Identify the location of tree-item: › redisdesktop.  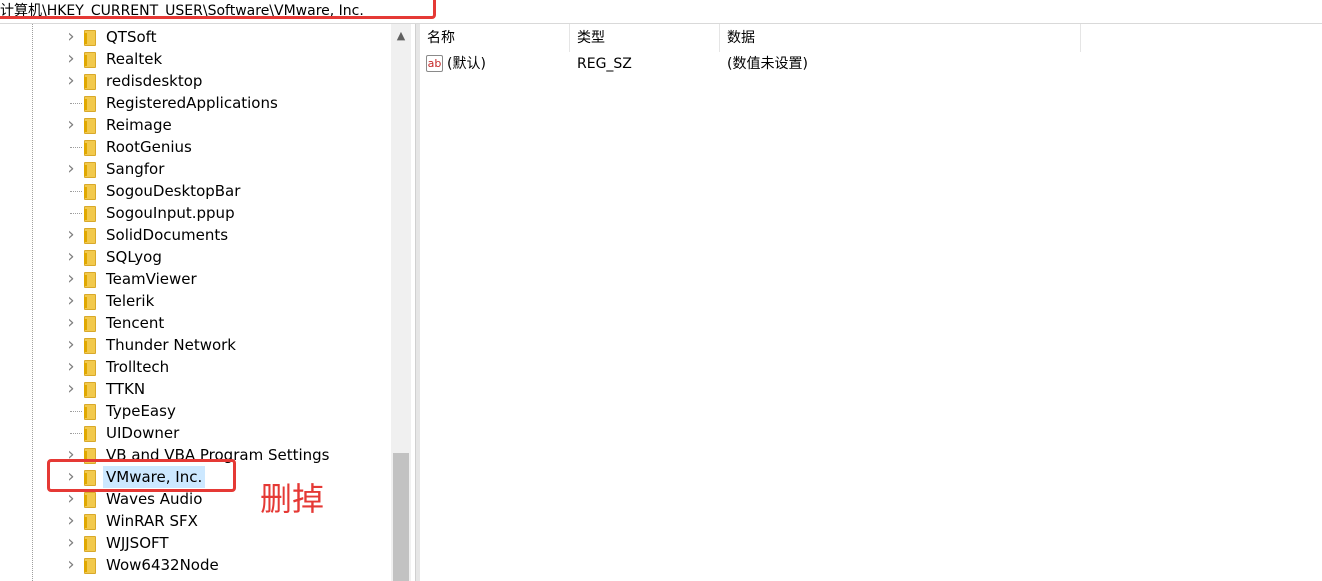
(195, 81).